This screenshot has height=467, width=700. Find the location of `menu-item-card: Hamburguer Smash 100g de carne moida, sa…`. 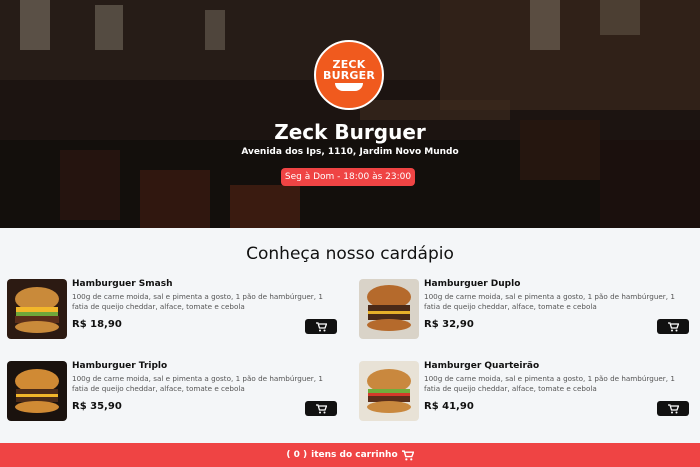

menu-item-card: Hamburguer Smash 100g de carne moida, sa… is located at coordinates (172, 310).